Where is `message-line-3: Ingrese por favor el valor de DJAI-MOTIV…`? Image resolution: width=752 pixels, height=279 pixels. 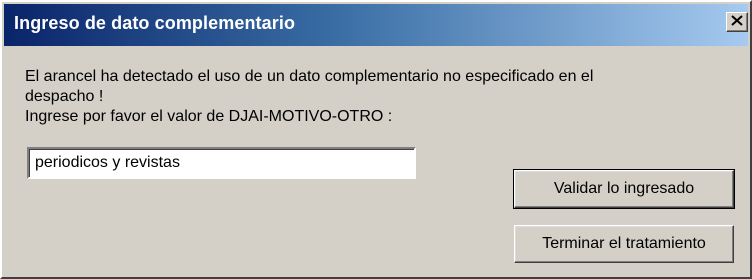 message-line-3: Ingrese por favor el valor de DJAI-MOTIV… is located at coordinates (209, 116).